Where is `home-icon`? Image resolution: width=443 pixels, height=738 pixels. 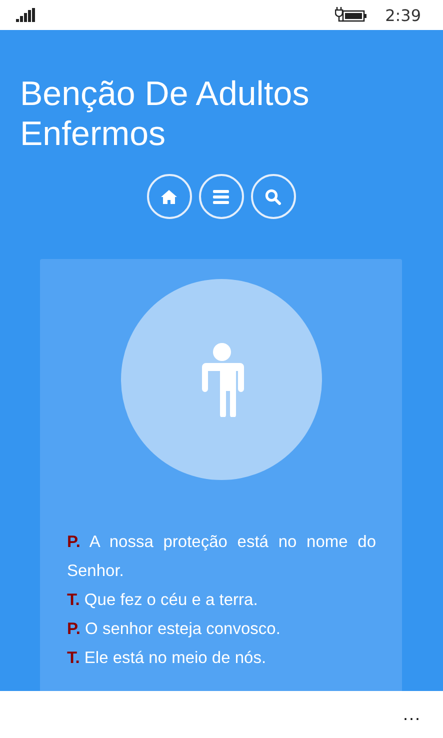
home-icon is located at coordinates (169, 197).